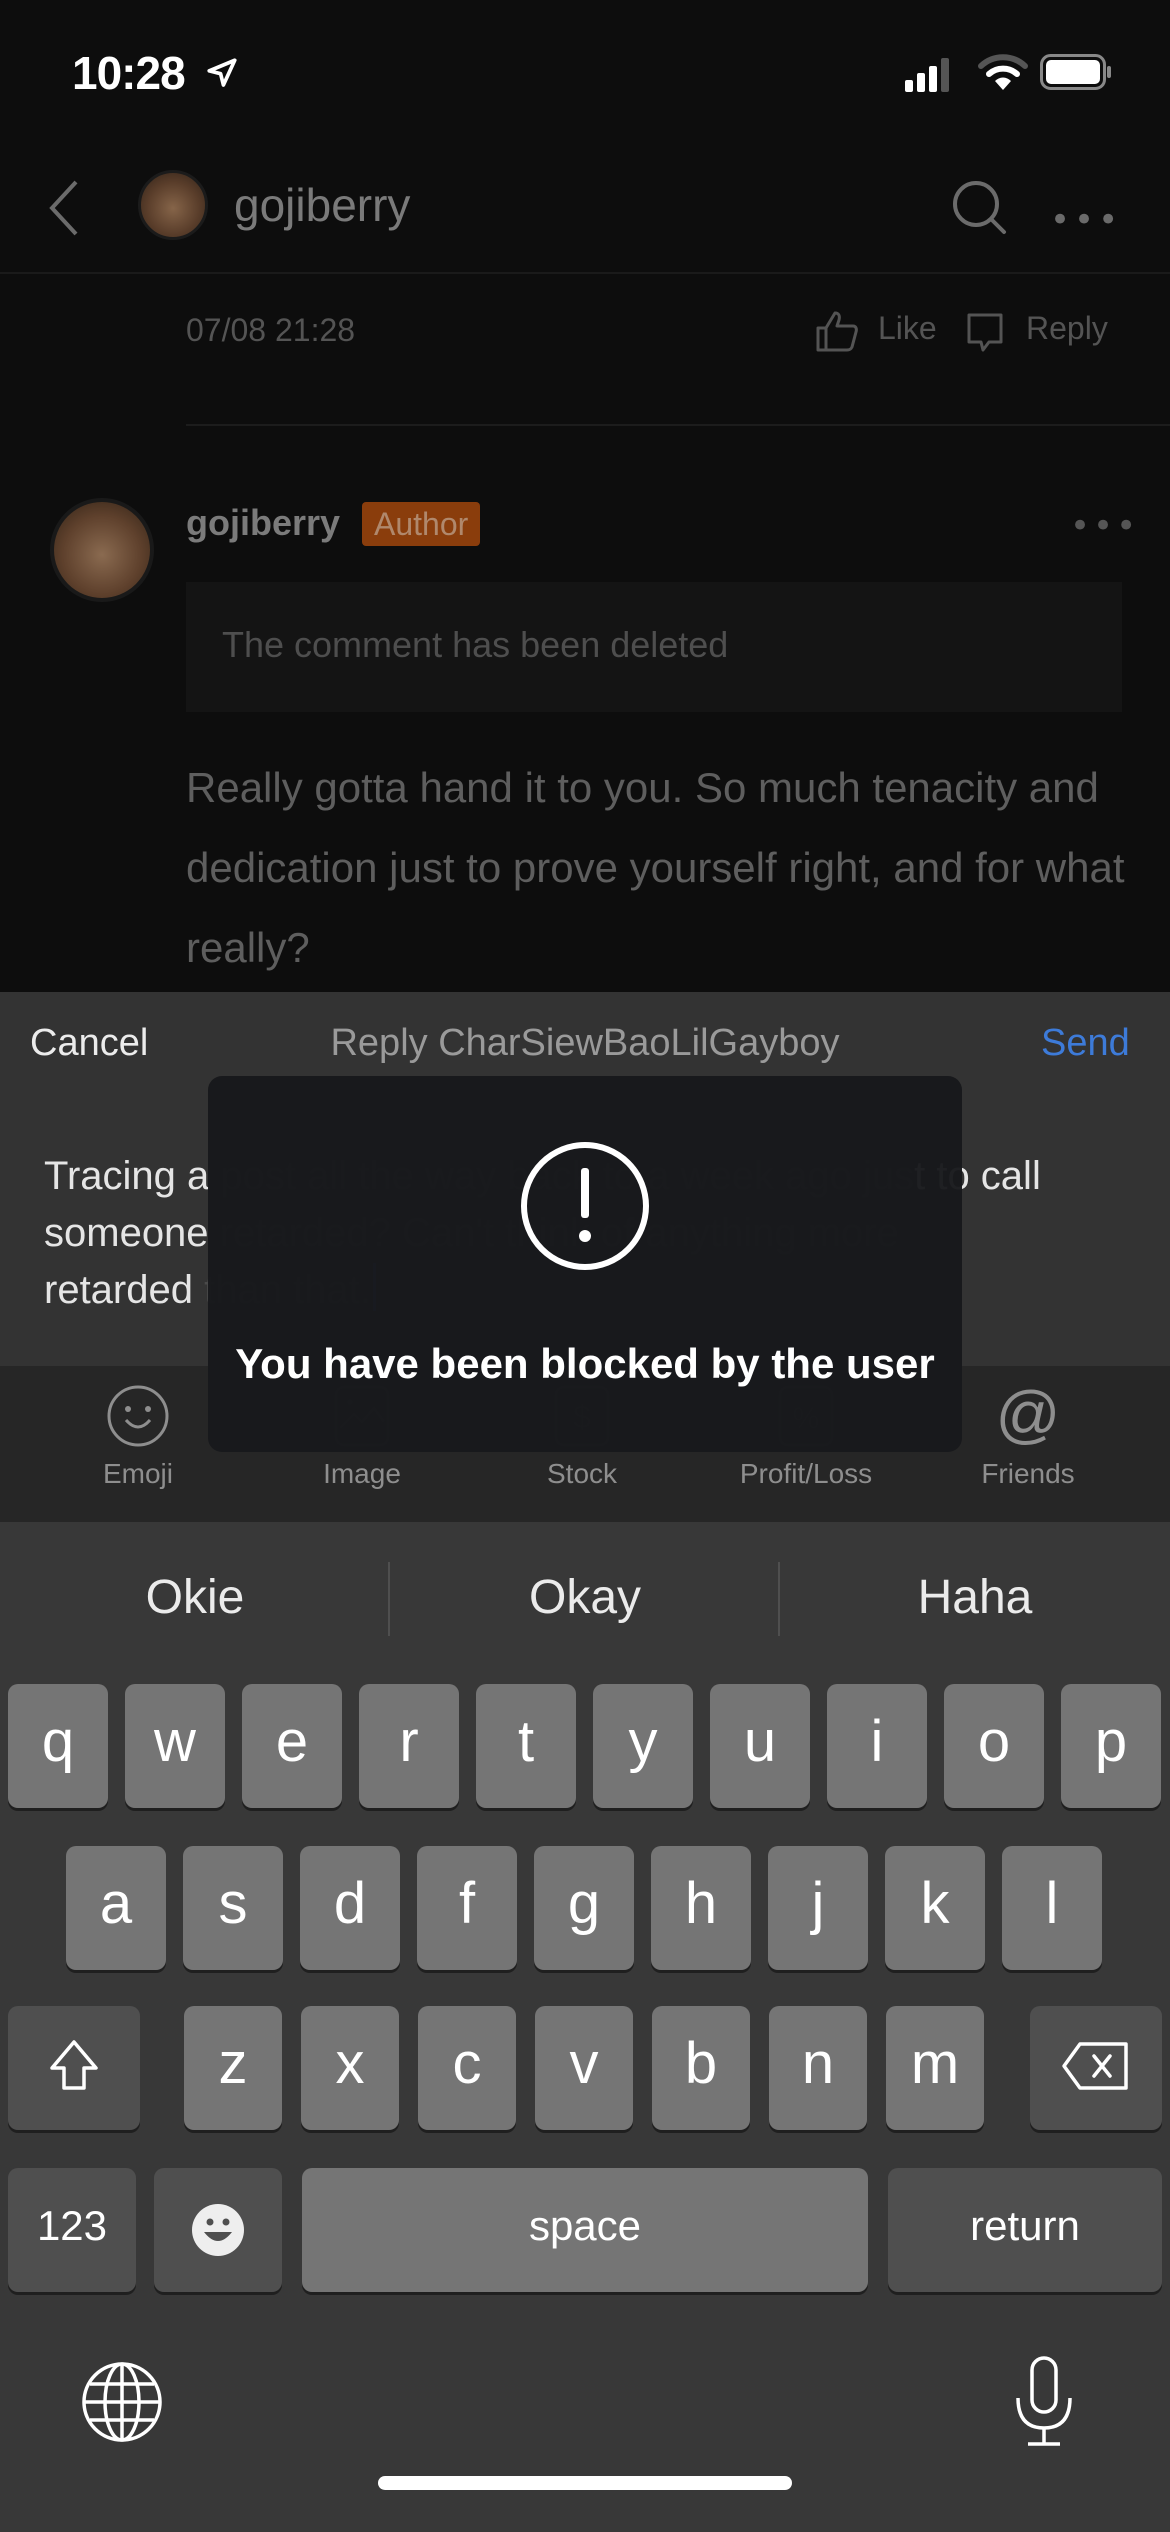 Image resolution: width=1170 pixels, height=2532 pixels. Describe the element at coordinates (980, 208) in the screenshot. I see `search-icon` at that location.